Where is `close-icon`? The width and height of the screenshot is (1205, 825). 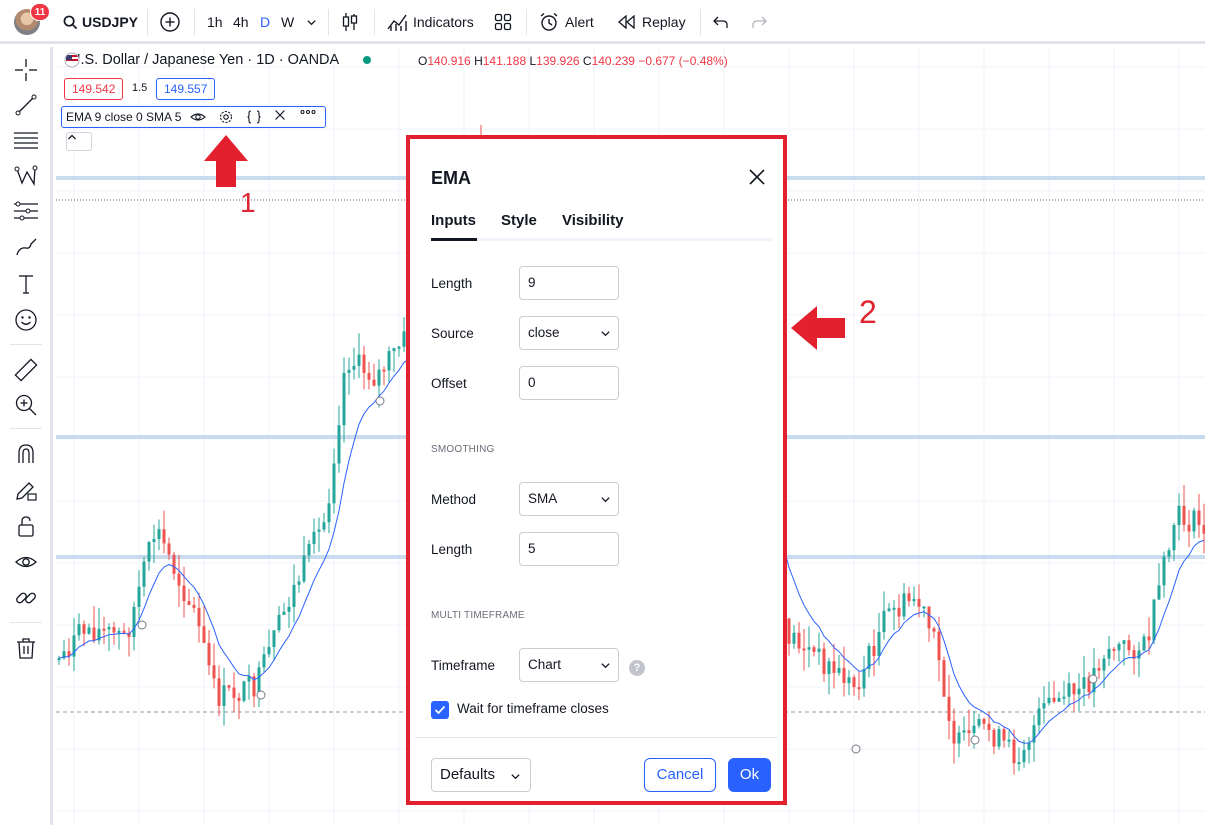
close-icon is located at coordinates (280, 115).